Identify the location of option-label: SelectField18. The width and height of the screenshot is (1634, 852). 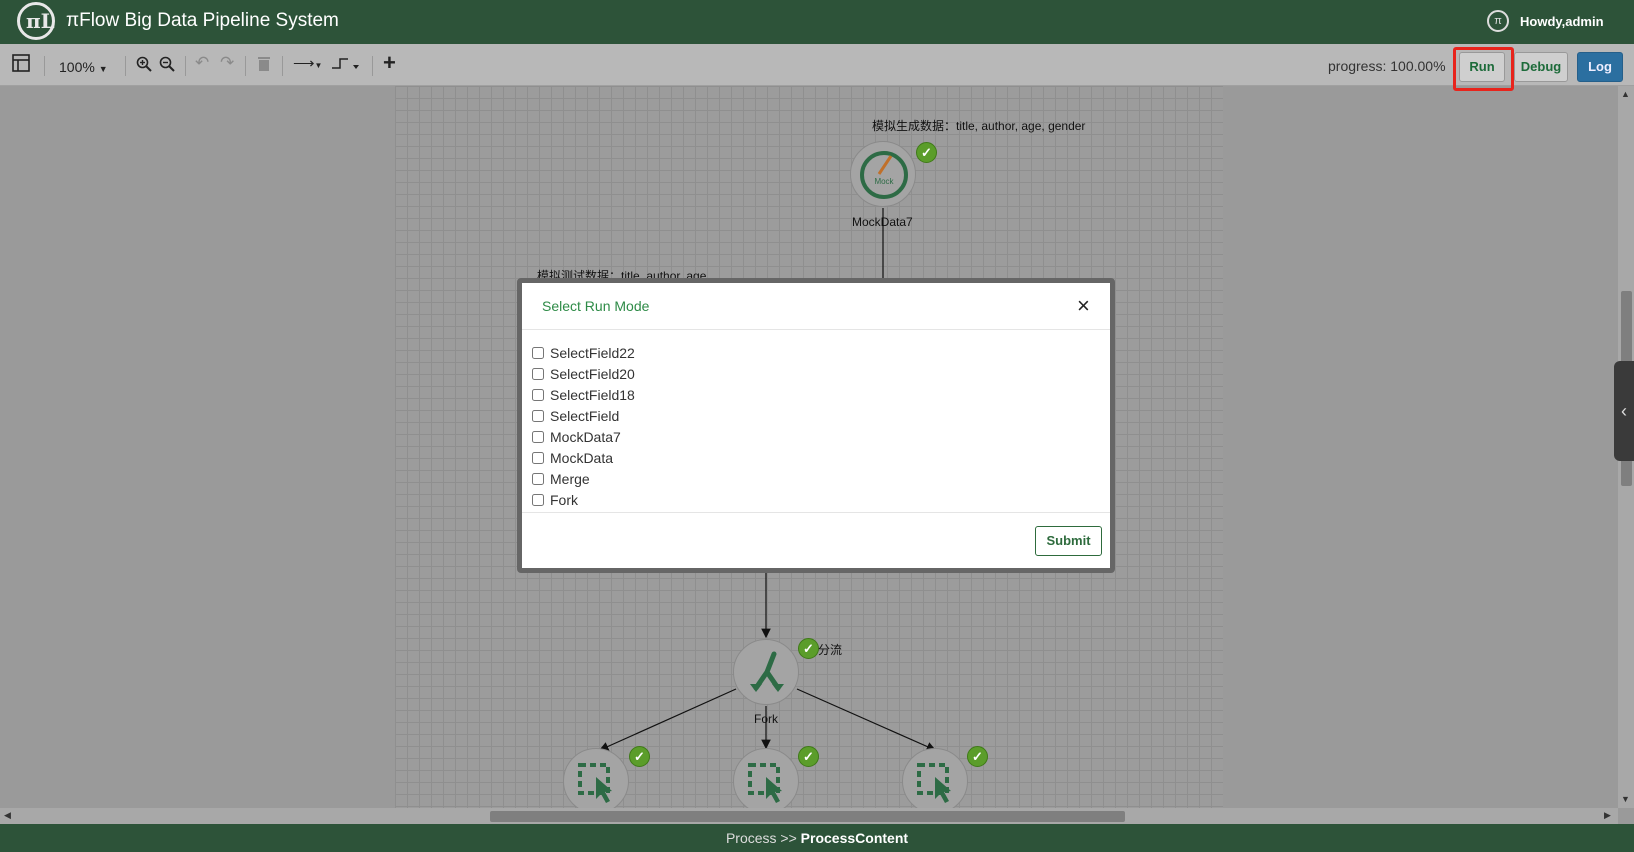
(592, 394).